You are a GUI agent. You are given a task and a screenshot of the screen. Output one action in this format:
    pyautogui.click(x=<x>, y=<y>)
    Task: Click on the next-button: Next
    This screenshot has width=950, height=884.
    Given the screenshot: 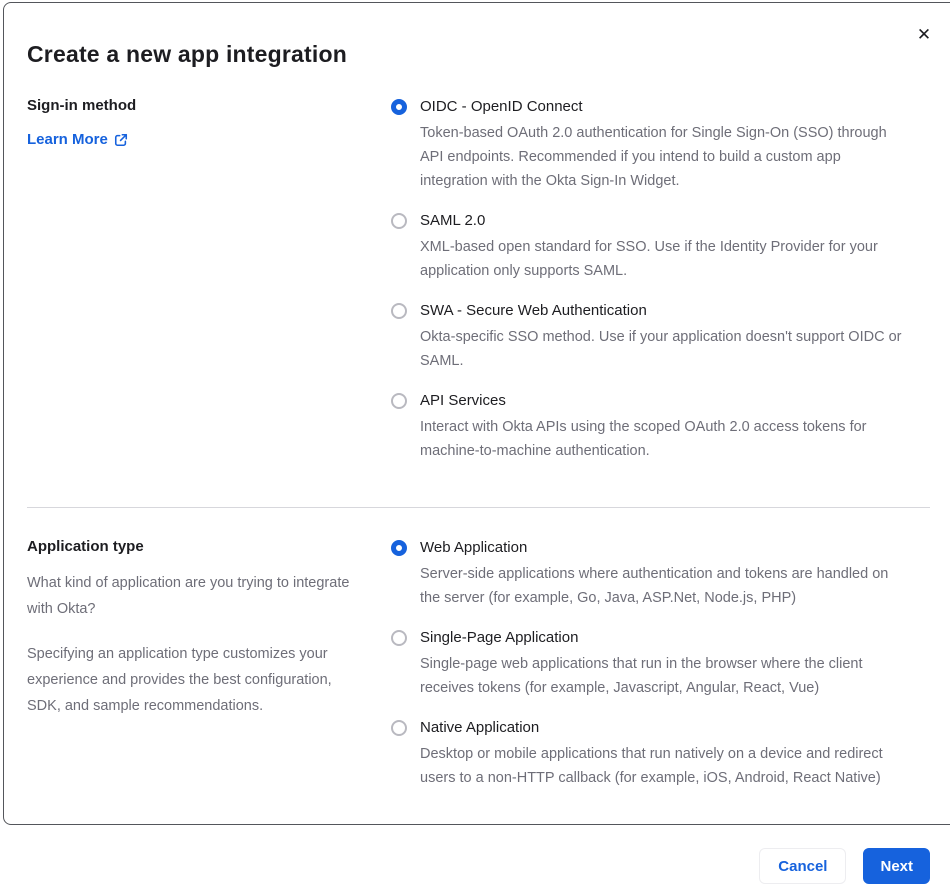 What is the action you would take?
    pyautogui.click(x=896, y=866)
    